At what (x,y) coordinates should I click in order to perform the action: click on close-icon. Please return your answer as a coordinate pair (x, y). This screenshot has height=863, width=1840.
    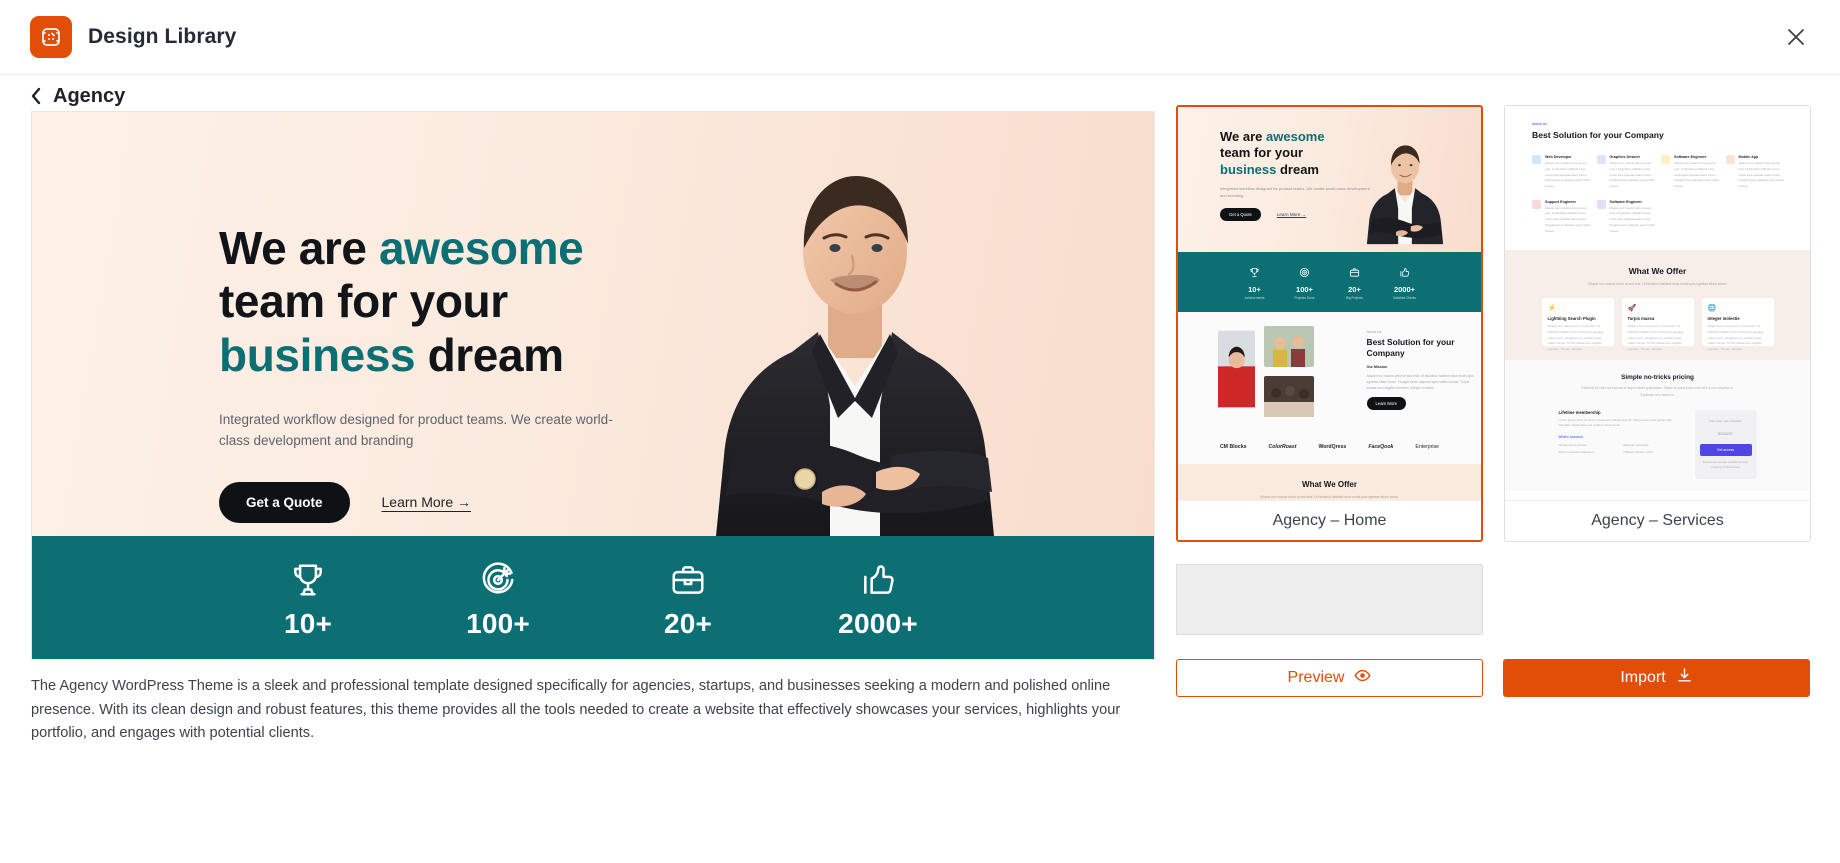
    Looking at the image, I should click on (1796, 37).